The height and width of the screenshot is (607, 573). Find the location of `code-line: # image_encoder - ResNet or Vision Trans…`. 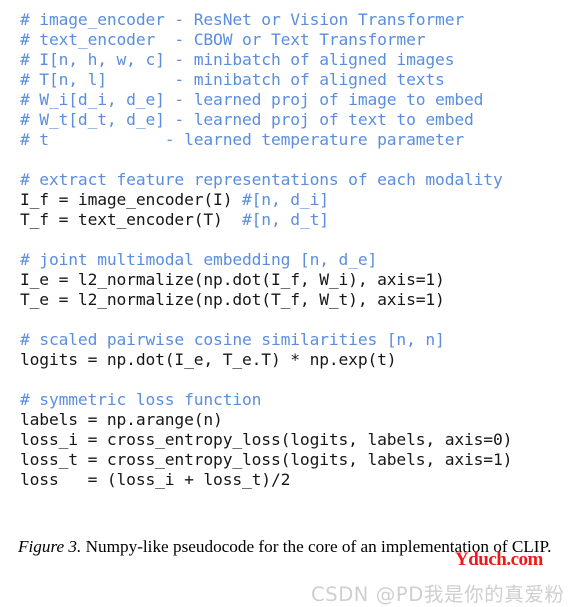

code-line: # image_encoder - ResNet or Vision Trans… is located at coordinates (296, 20).